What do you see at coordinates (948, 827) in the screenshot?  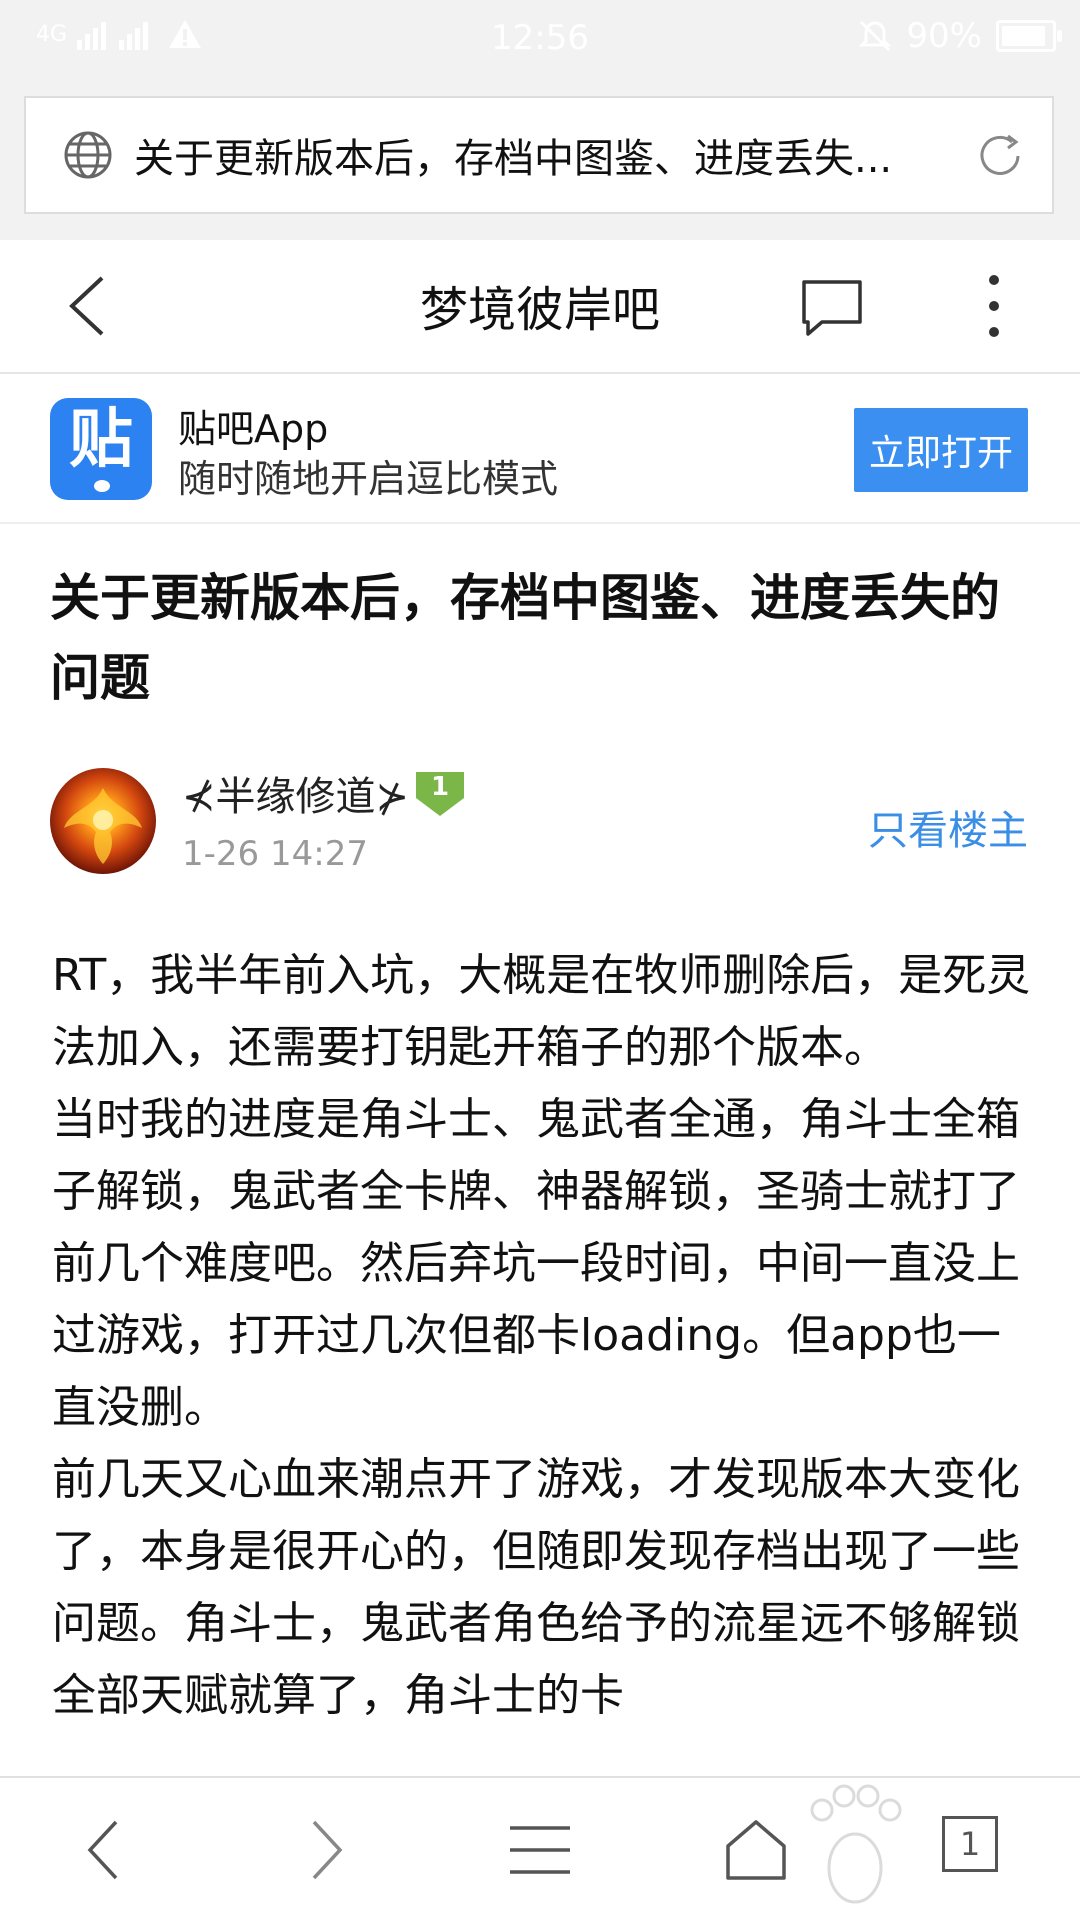 I see `only-op-link: 只看楼主` at bounding box center [948, 827].